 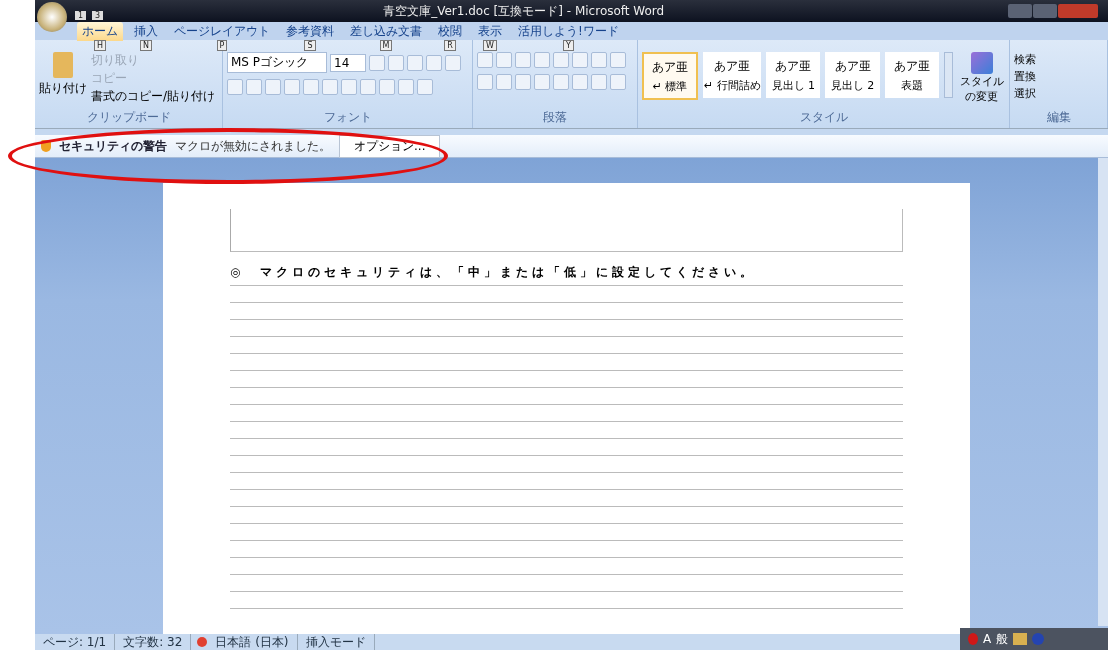 What do you see at coordinates (146, 31) in the screenshot?
I see `ribbon-tab: 挿入` at bounding box center [146, 31].